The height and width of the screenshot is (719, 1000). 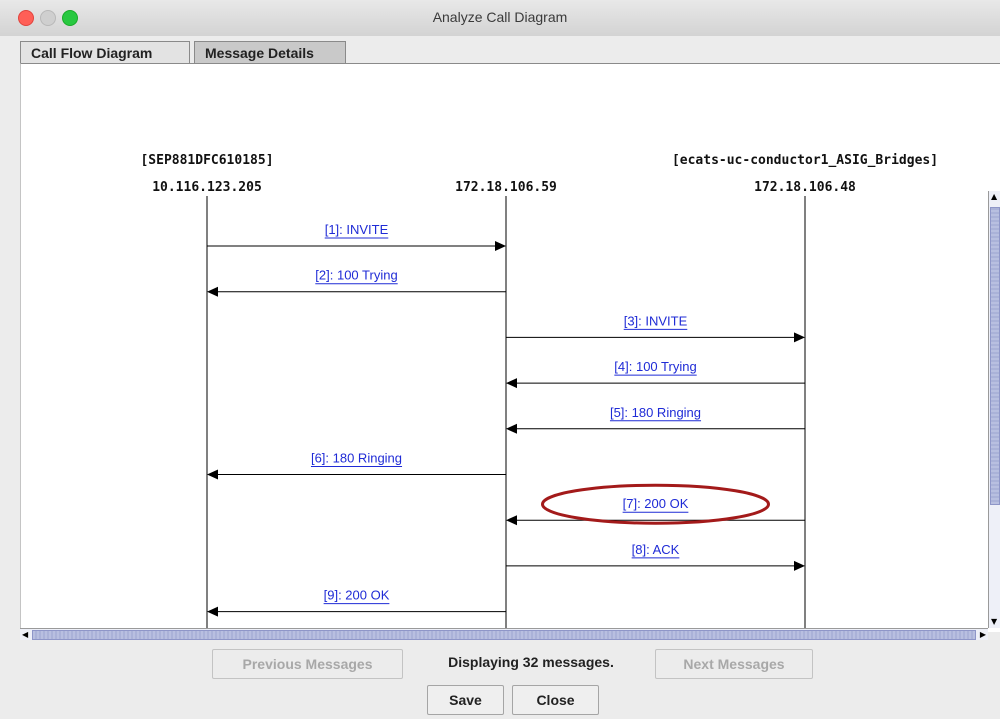 What do you see at coordinates (656, 503) in the screenshot?
I see `message-link: [7]: 200 OK` at bounding box center [656, 503].